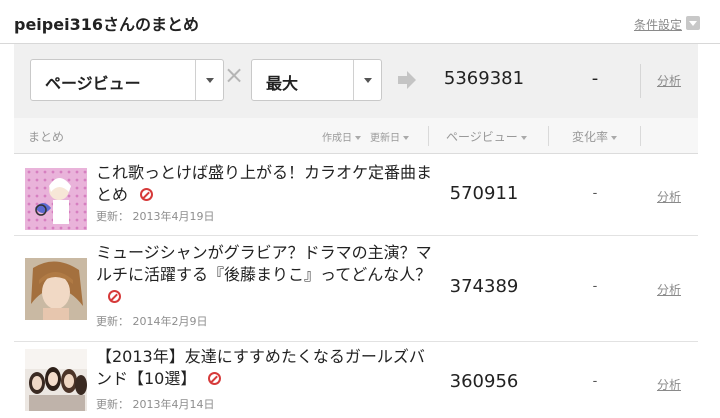 This screenshot has width=720, height=418. I want to click on updated-date: 更新： 2013年4月14日, so click(155, 404).